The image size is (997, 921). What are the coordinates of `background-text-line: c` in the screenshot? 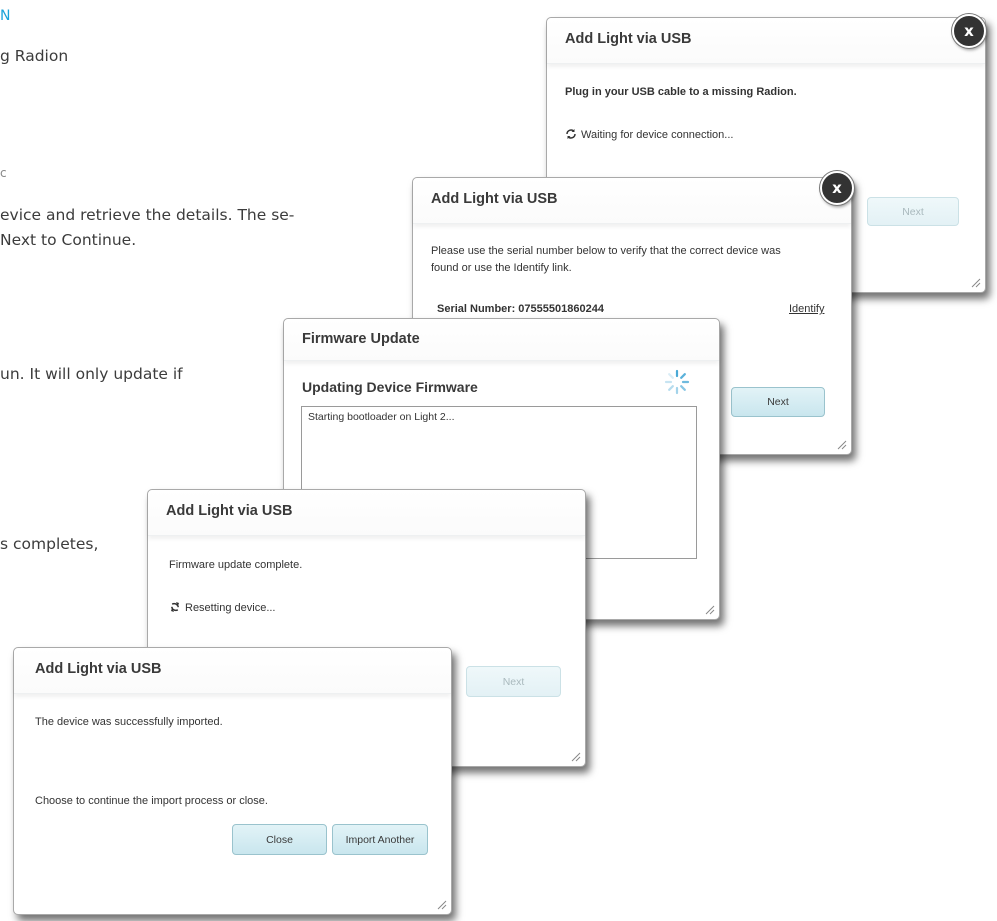 It's located at (3, 173).